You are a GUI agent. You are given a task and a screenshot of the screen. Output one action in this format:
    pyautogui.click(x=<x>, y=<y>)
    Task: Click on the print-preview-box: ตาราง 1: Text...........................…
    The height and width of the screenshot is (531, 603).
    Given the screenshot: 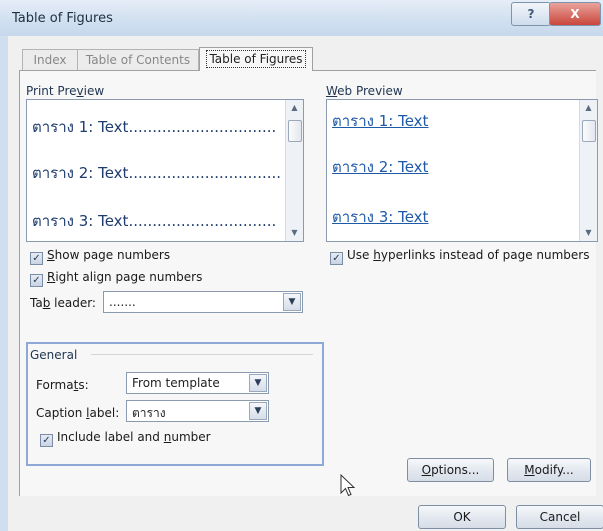 What is the action you would take?
    pyautogui.click(x=165, y=170)
    